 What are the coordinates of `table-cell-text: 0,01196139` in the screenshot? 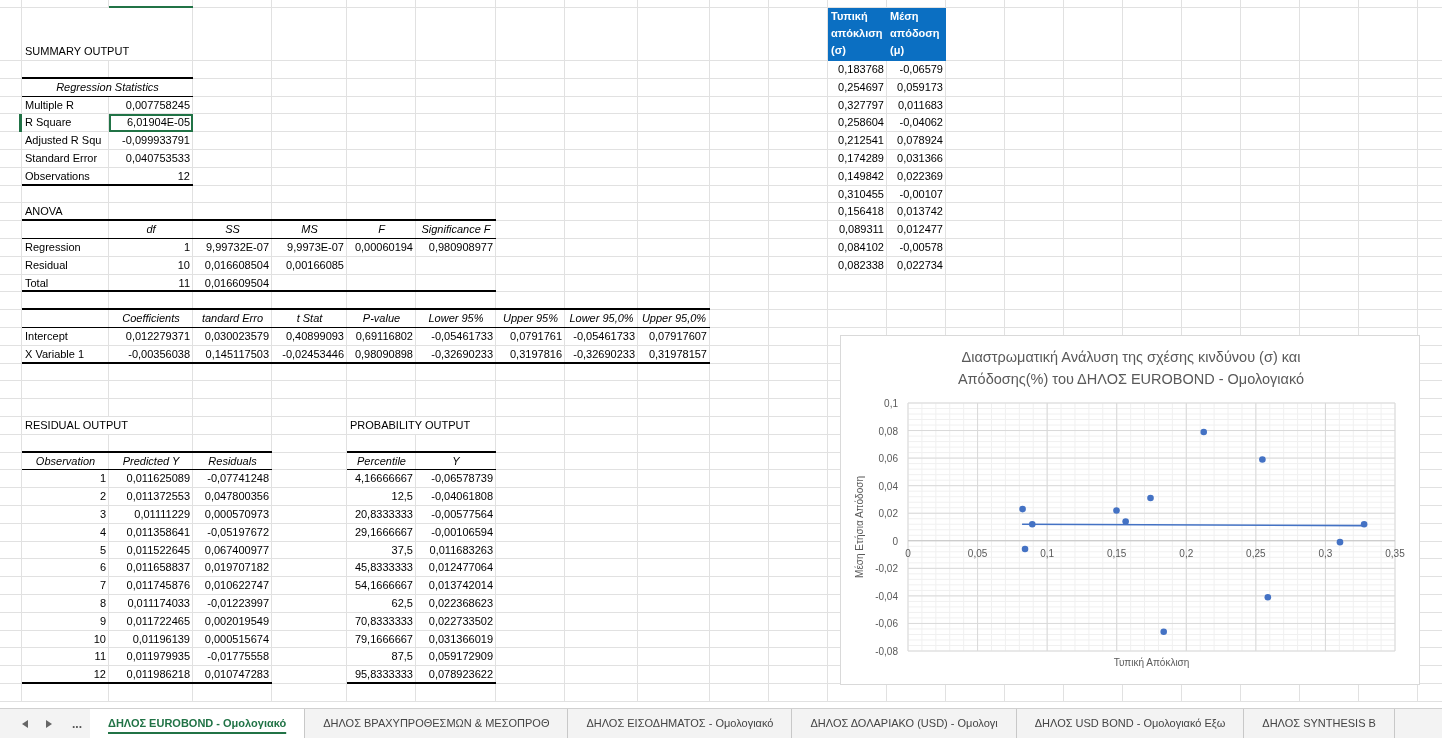 It's located at (161, 639).